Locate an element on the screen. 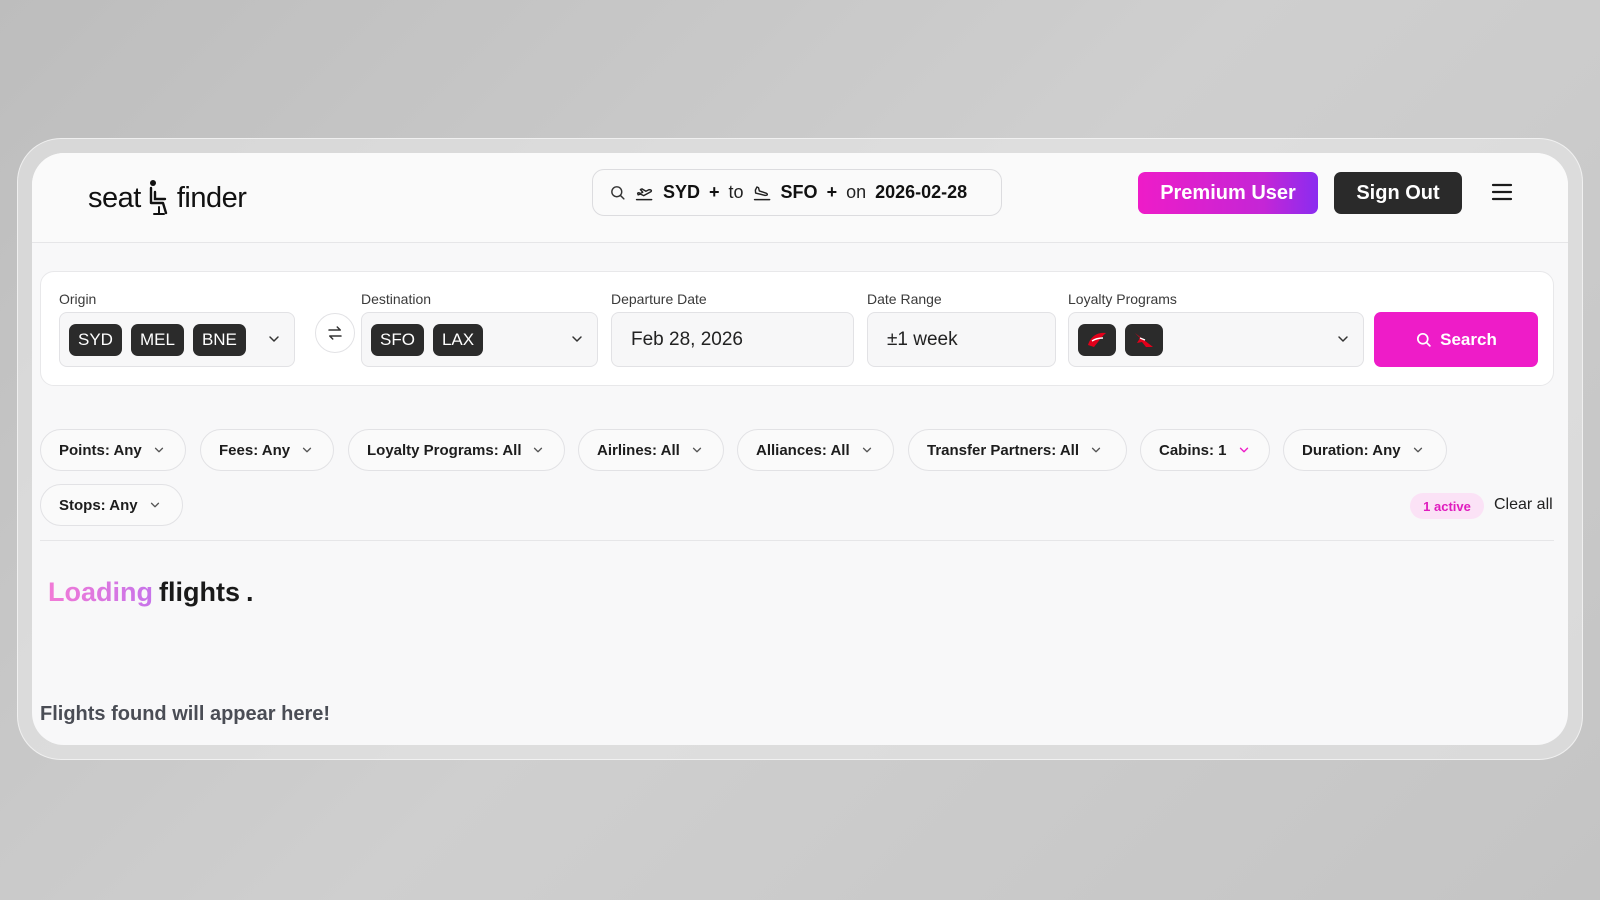 The height and width of the screenshot is (900, 1600). destination-label: Destination is located at coordinates (396, 299).